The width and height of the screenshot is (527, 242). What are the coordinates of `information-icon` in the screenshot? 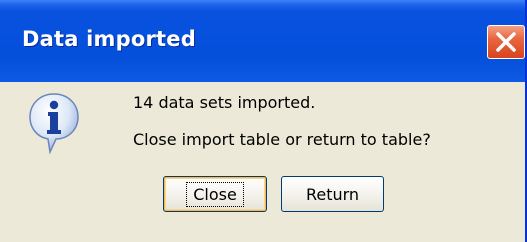 It's located at (54, 124).